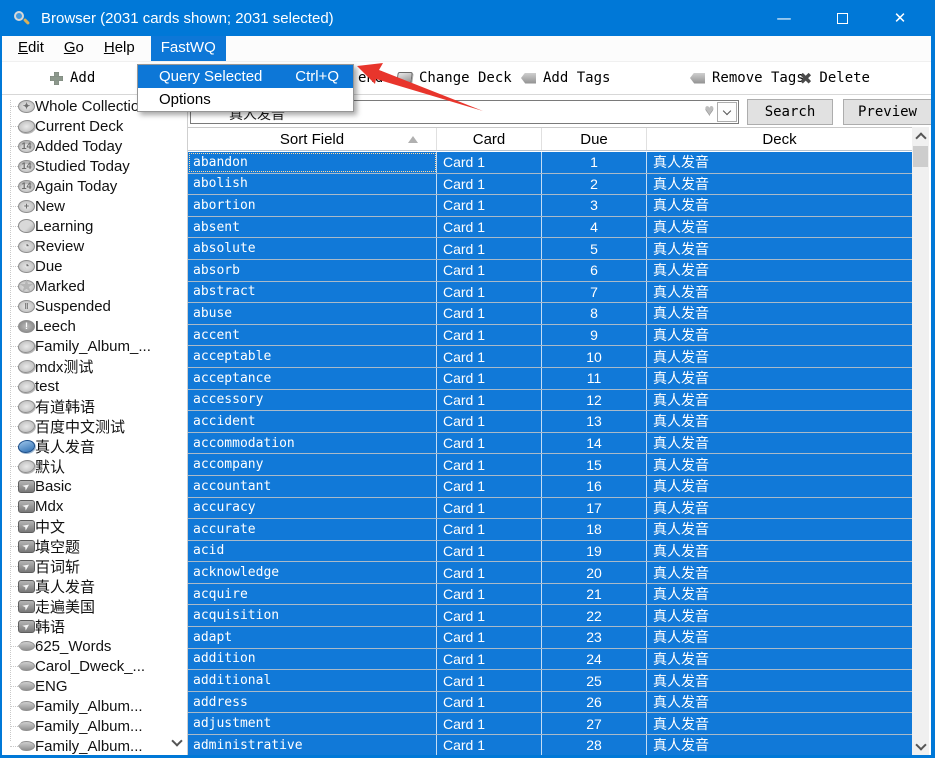 Image resolution: width=935 pixels, height=758 pixels. Describe the element at coordinates (1, 379) in the screenshot. I see `window-border-left` at that location.